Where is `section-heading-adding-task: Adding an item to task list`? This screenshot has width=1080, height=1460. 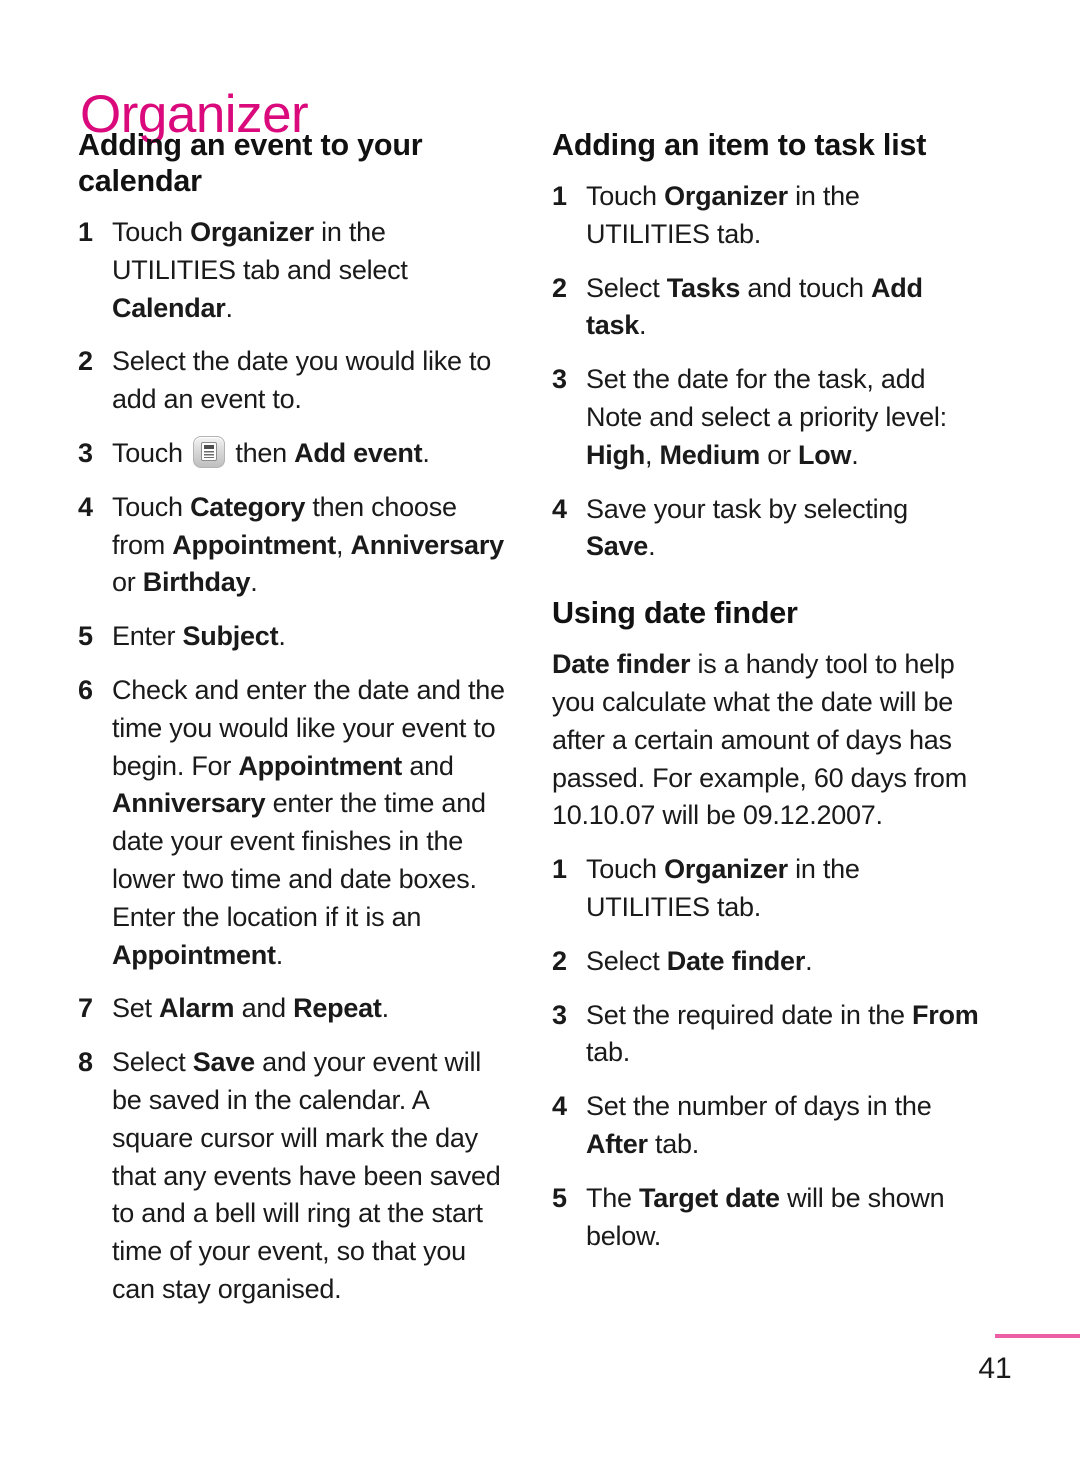 section-heading-adding-task: Adding an item to task list is located at coordinates (739, 145).